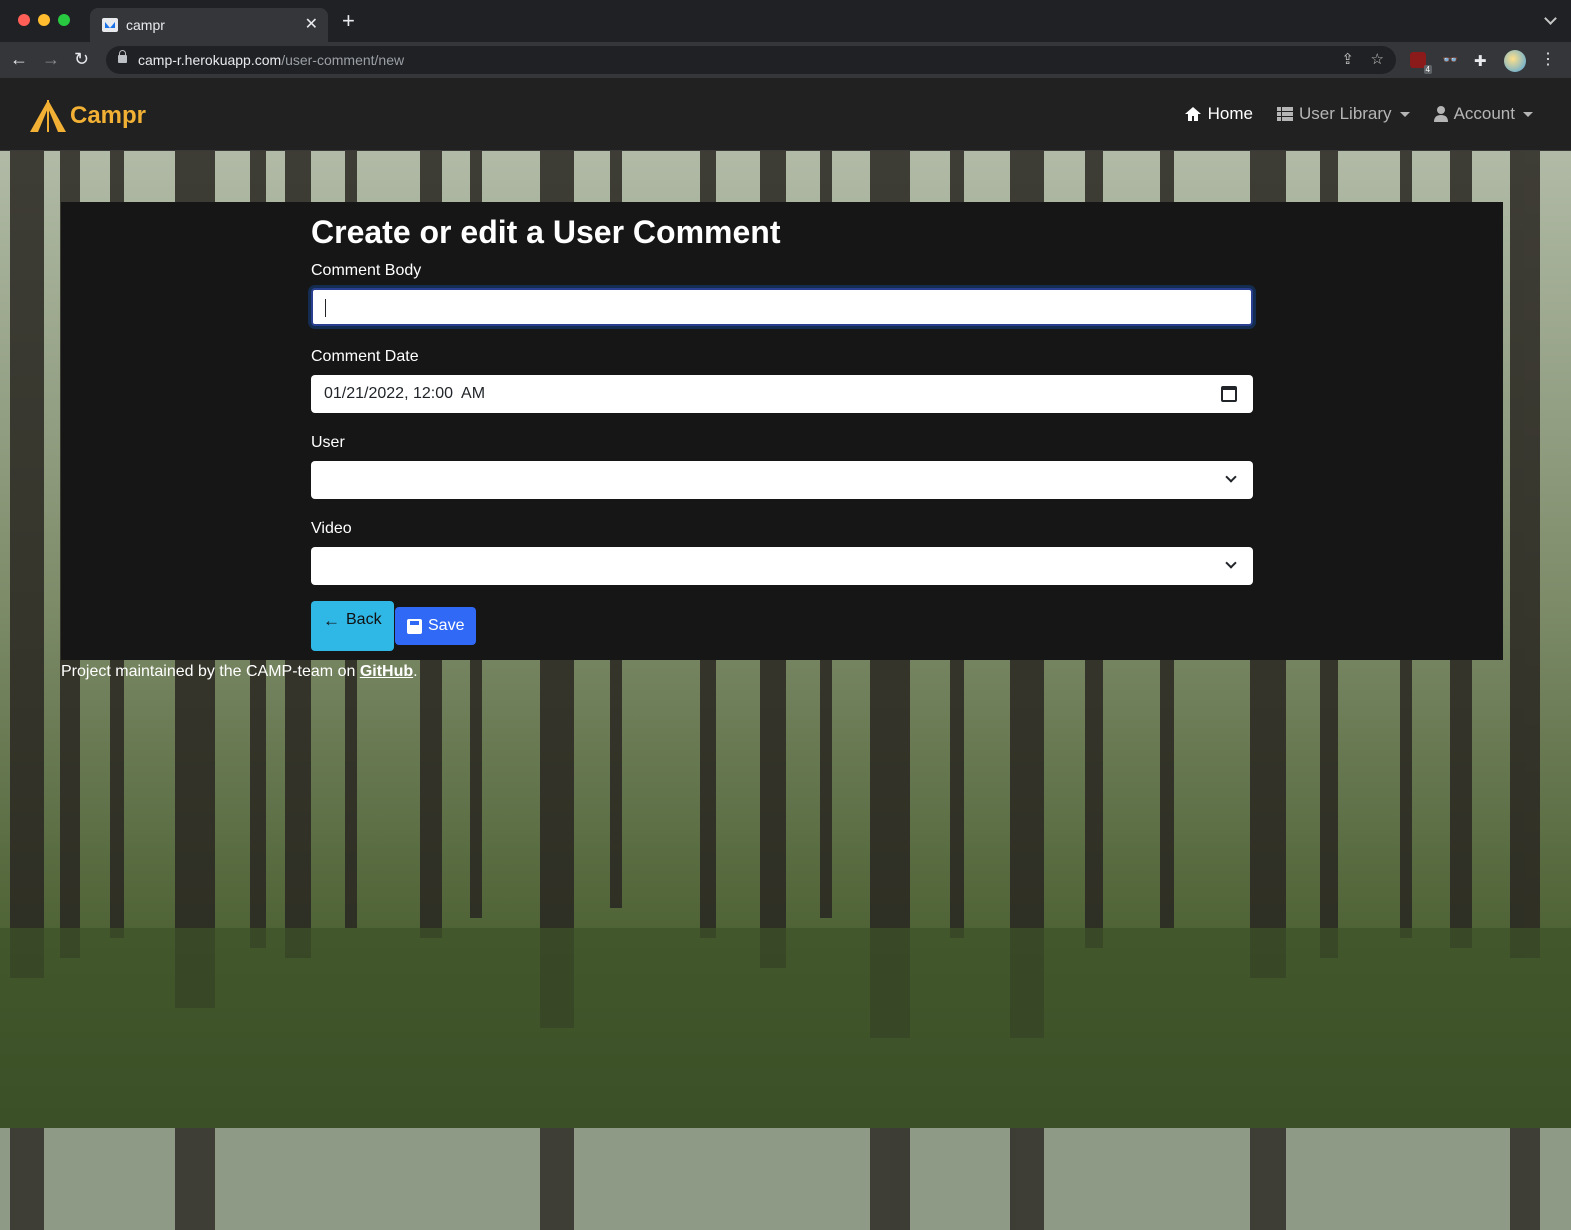 The width and height of the screenshot is (1571, 1230). Describe the element at coordinates (405, 393) in the screenshot. I see `comment-date-value: 01/21/2022, 12:00 AM` at that location.